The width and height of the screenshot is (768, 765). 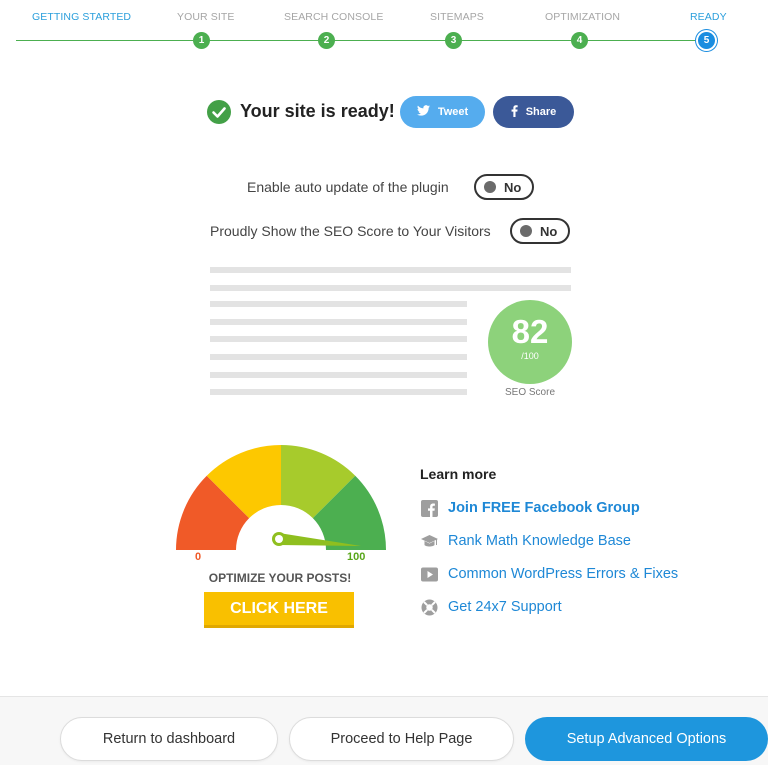 I want to click on lifebuoy-icon, so click(x=429, y=607).